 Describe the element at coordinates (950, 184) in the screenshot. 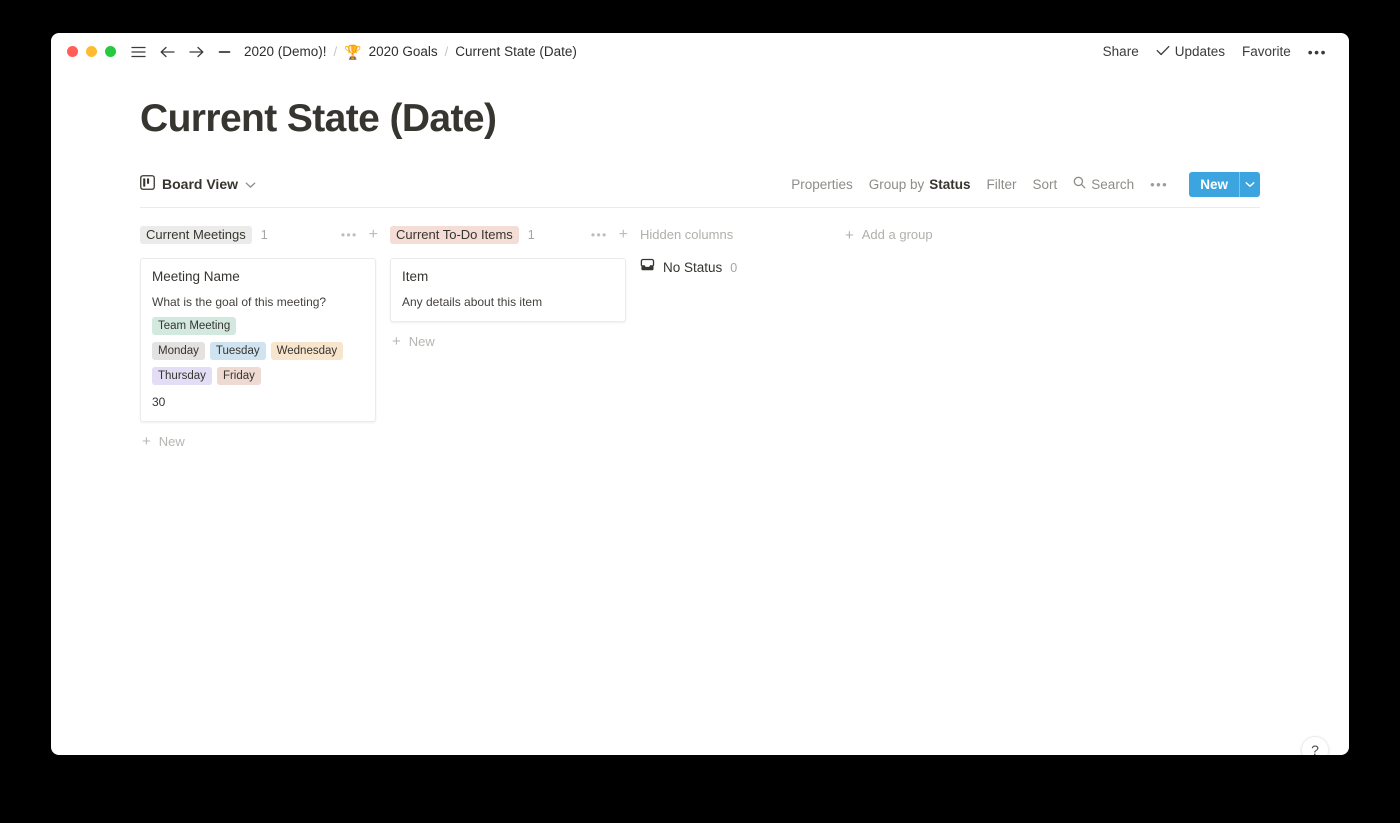

I see `group-by-value: Status` at that location.